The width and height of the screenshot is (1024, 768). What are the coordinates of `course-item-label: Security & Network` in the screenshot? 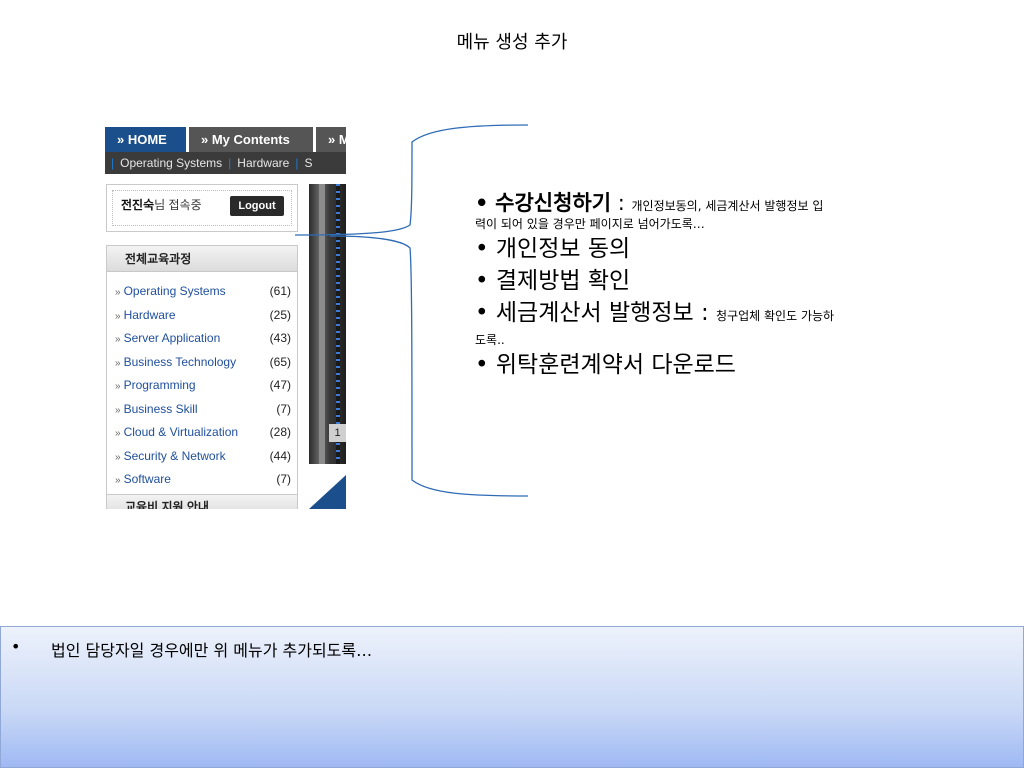 It's located at (174, 455).